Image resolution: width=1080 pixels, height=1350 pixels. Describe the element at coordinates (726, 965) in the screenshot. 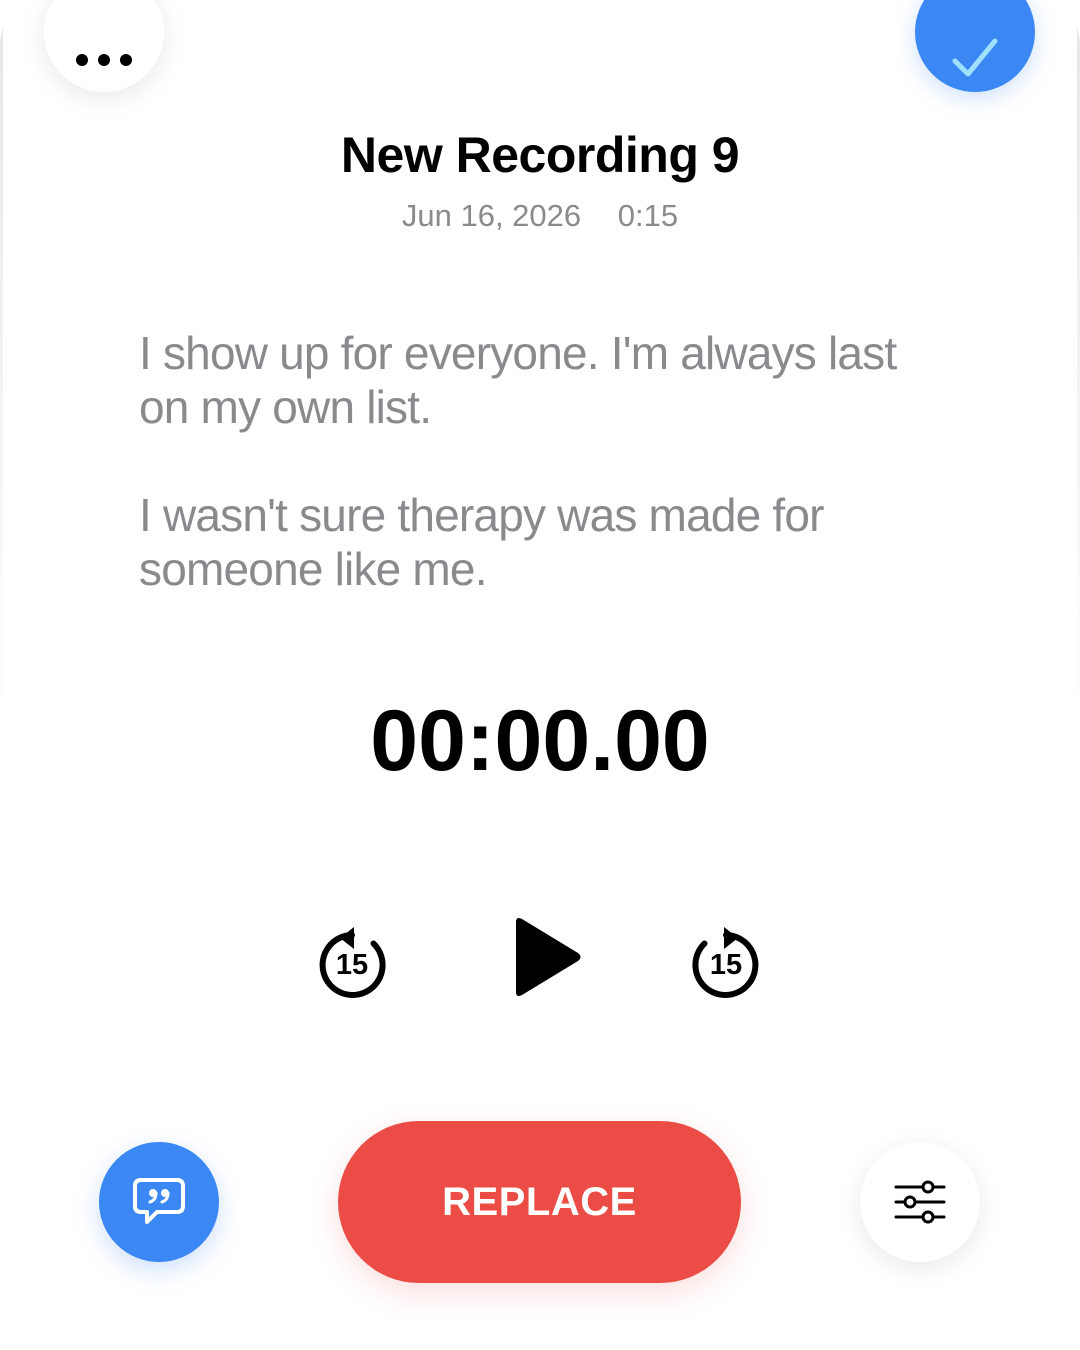

I see `skip-forward-seconds: 15` at that location.